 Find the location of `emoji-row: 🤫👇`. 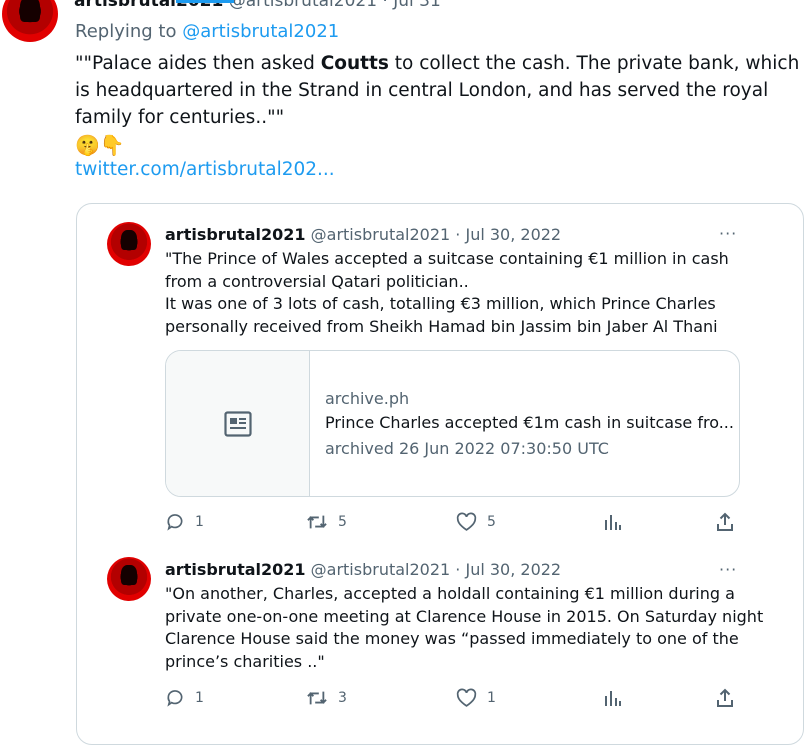

emoji-row: 🤫👇 is located at coordinates (100, 145).